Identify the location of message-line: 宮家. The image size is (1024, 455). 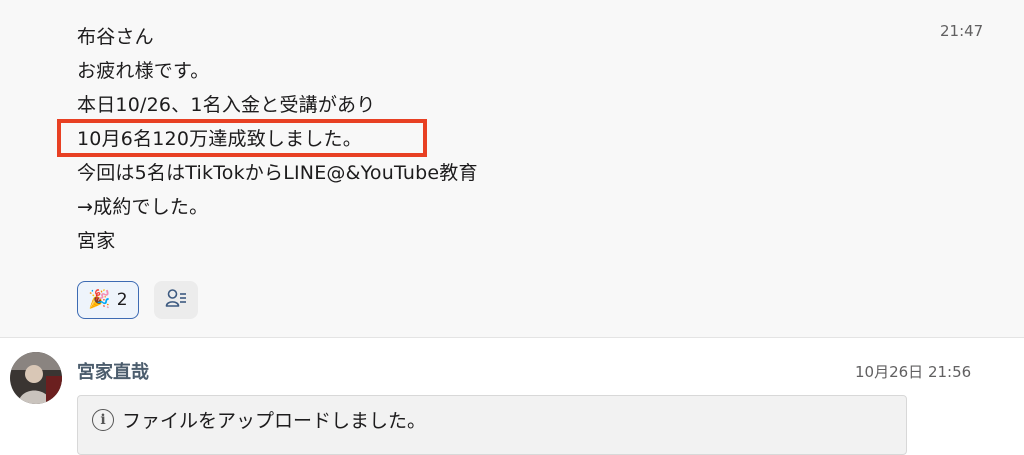
(96, 241).